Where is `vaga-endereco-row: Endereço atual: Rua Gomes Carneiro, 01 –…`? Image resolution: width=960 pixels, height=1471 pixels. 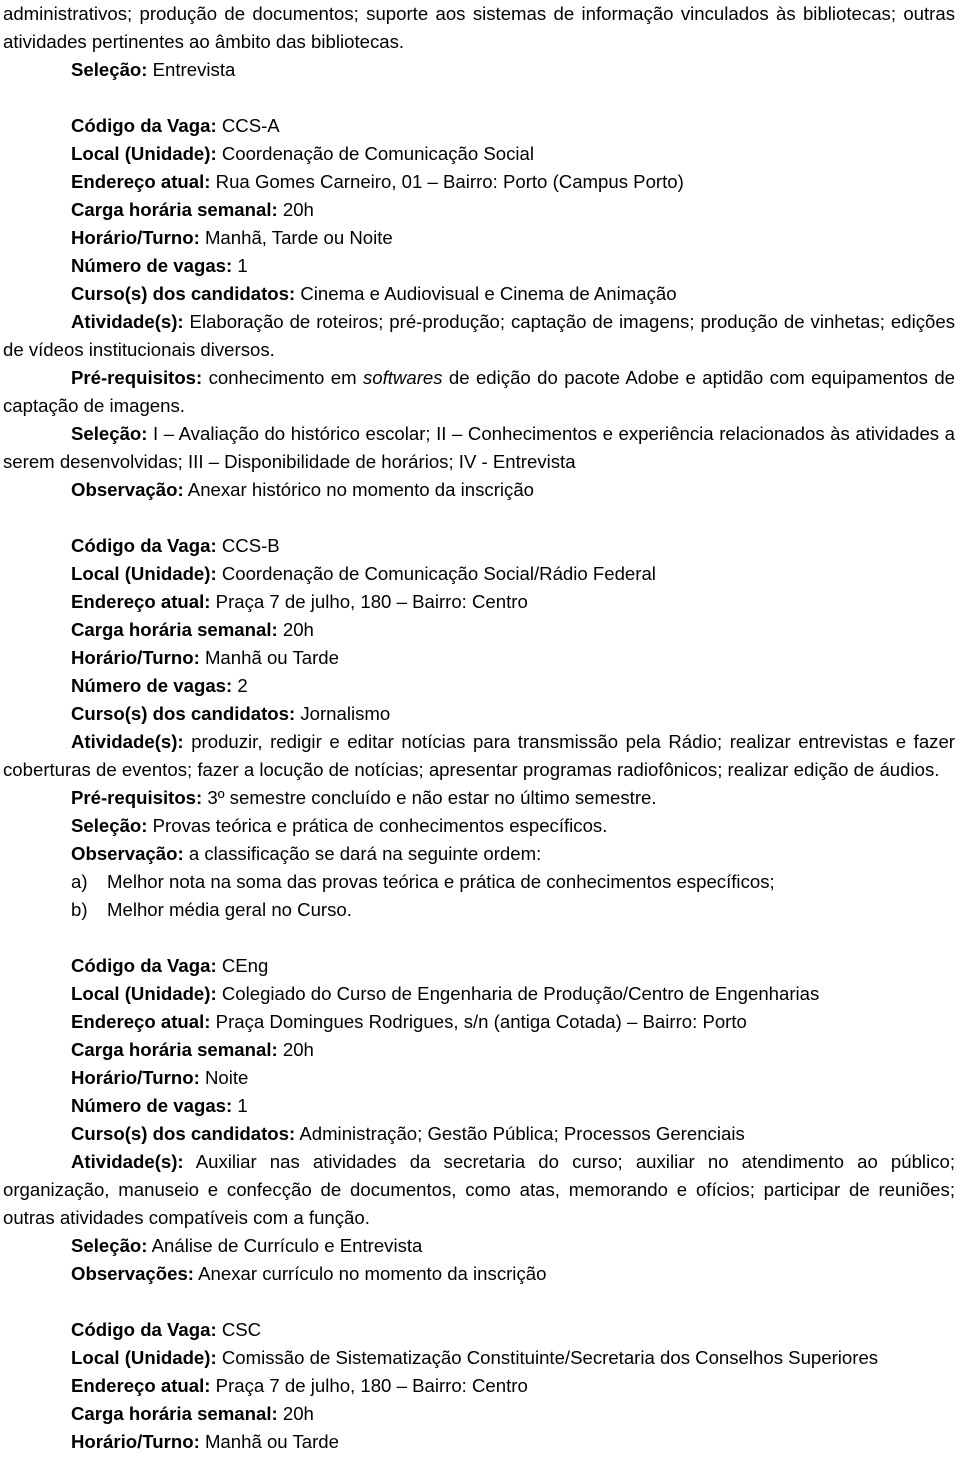 vaga-endereco-row: Endereço atual: Rua Gomes Carneiro, 01 –… is located at coordinates (479, 182).